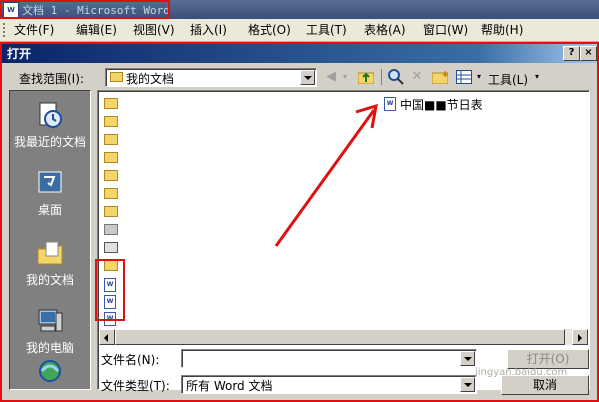 Image resolution: width=599 pixels, height=402 pixels. Describe the element at coordinates (150, 79) in the screenshot. I see `look-in-value: 我的文档` at that location.